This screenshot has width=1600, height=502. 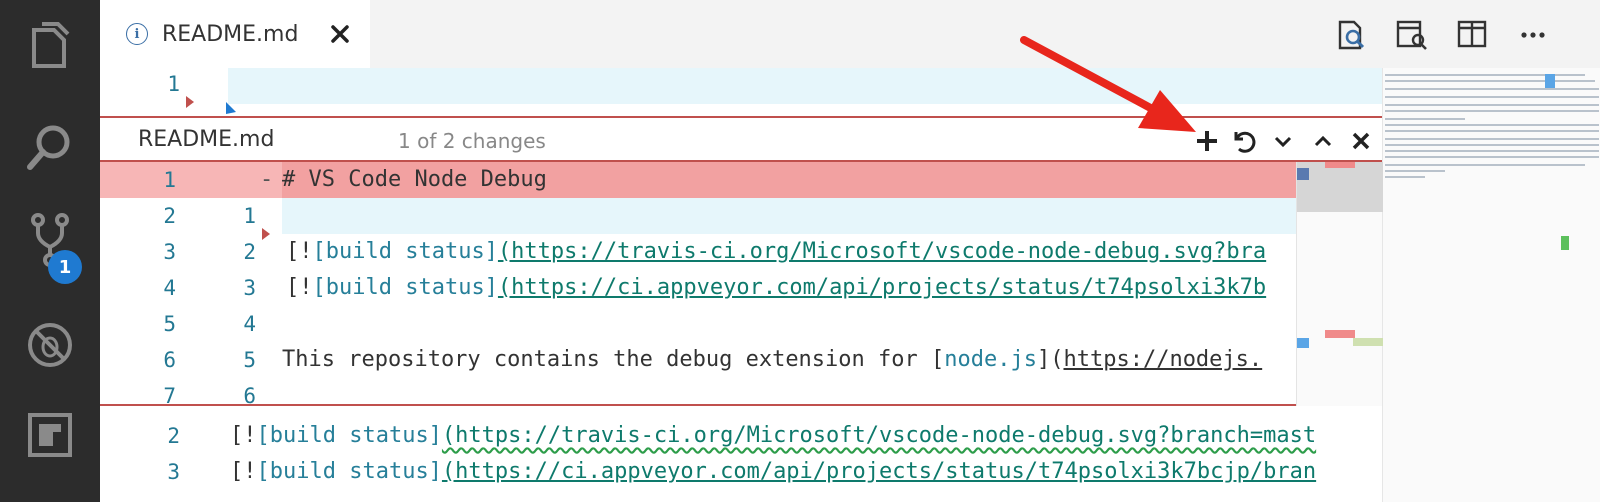 What do you see at coordinates (137, 34) in the screenshot?
I see `info-icon: i` at bounding box center [137, 34].